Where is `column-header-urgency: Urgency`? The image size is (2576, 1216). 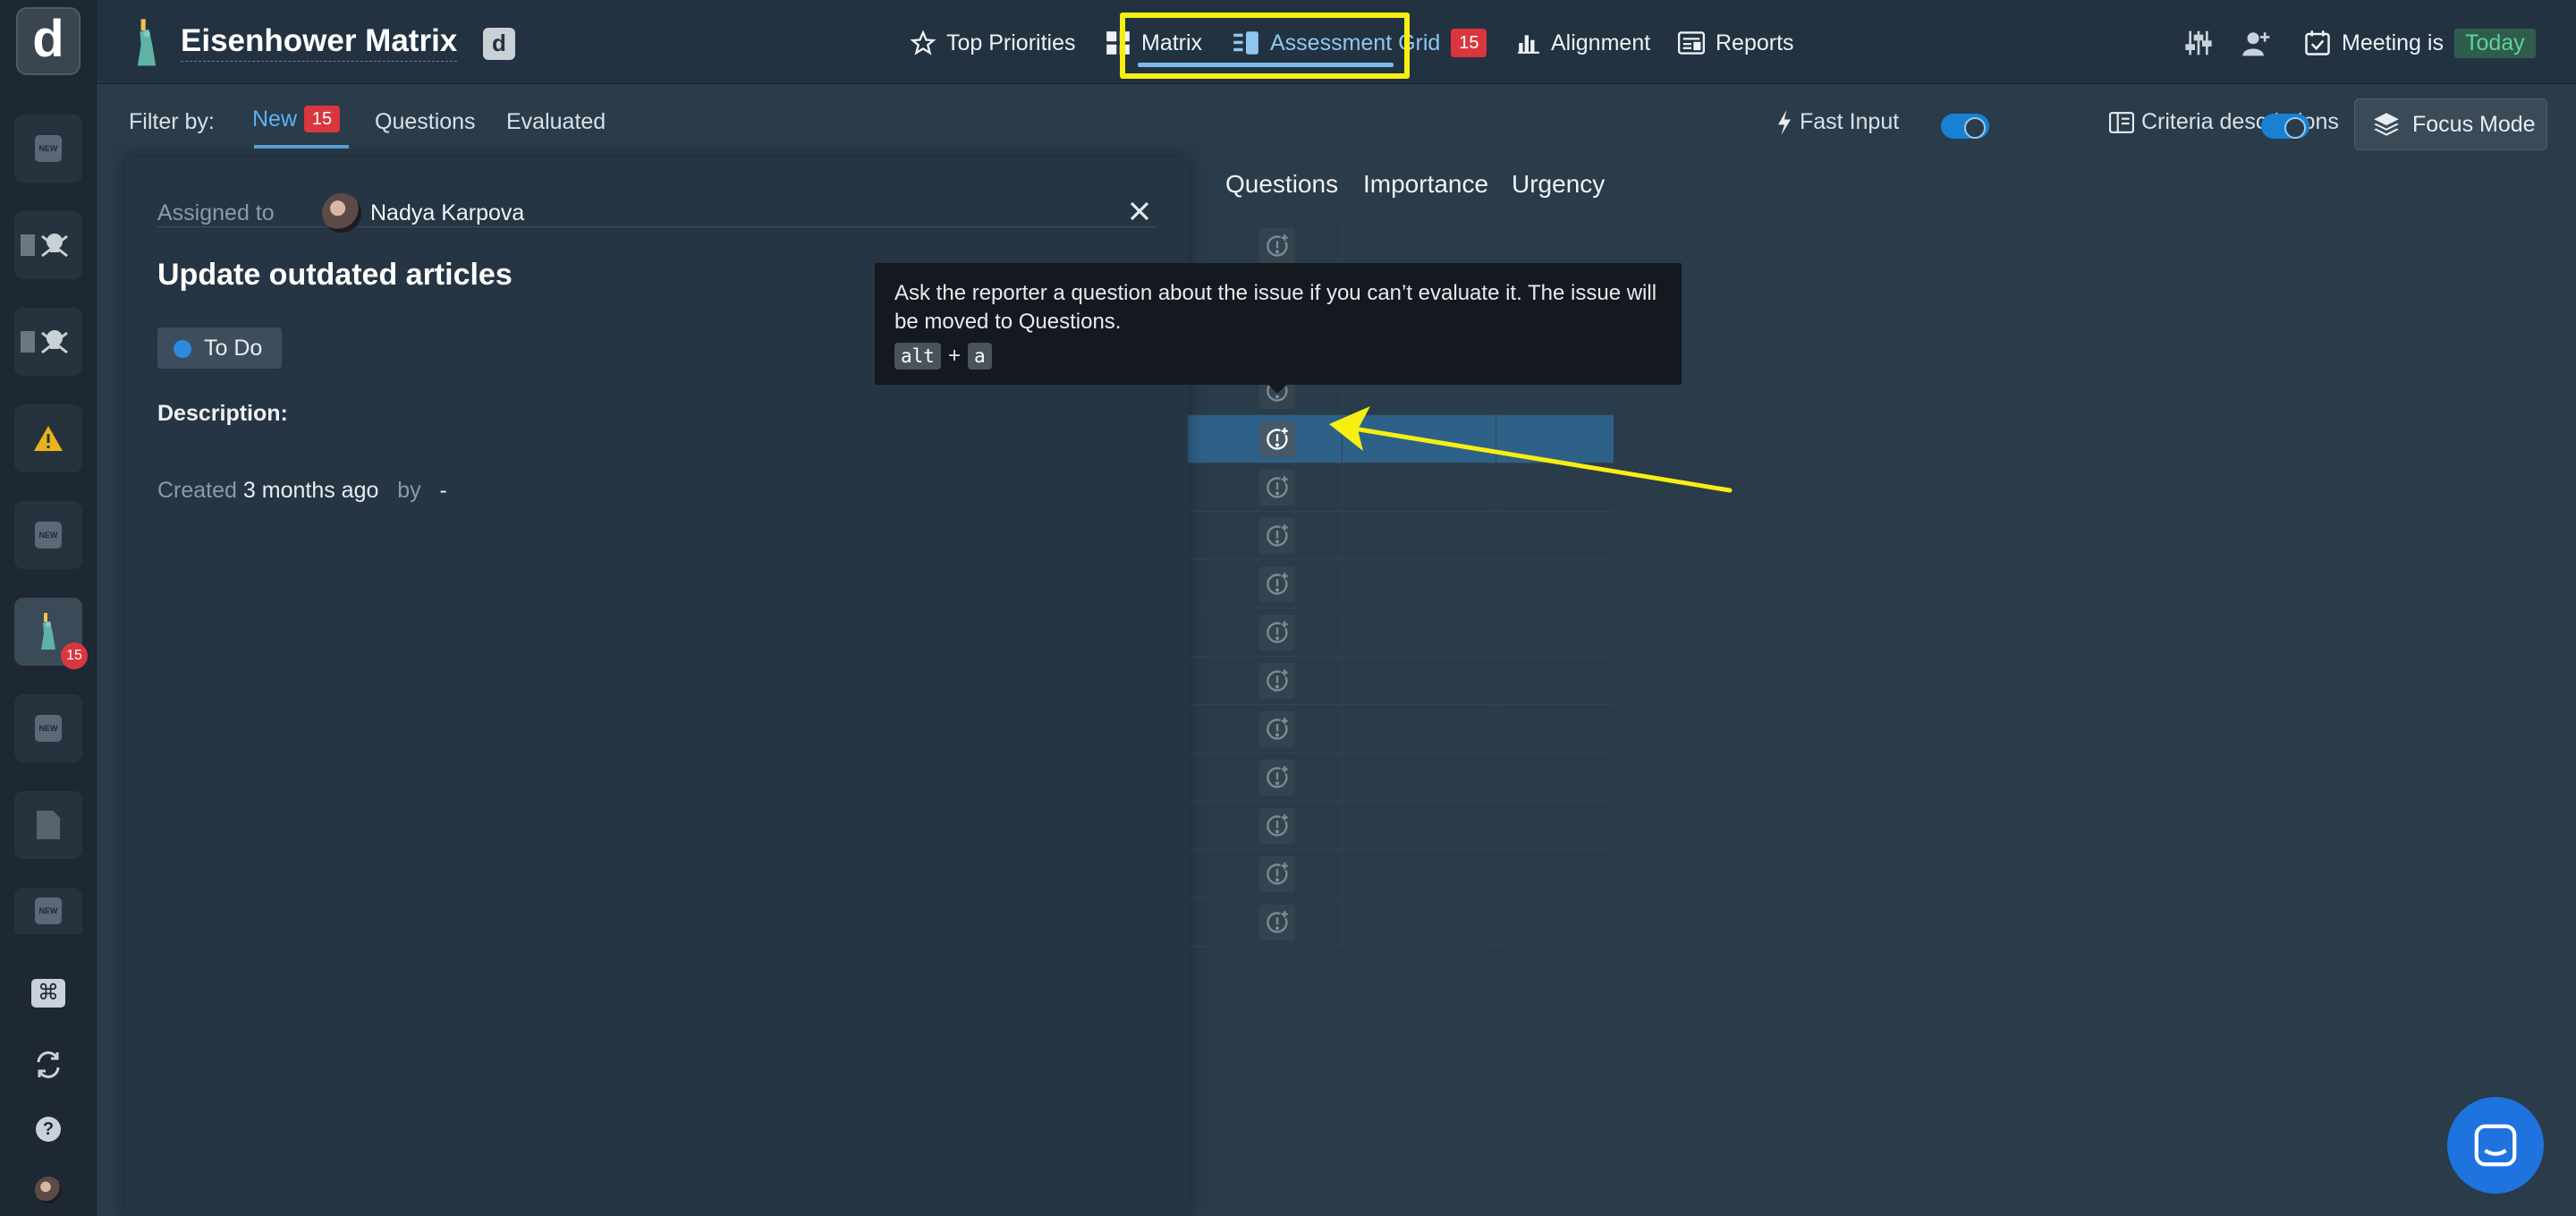 column-header-urgency: Urgency is located at coordinates (1559, 184).